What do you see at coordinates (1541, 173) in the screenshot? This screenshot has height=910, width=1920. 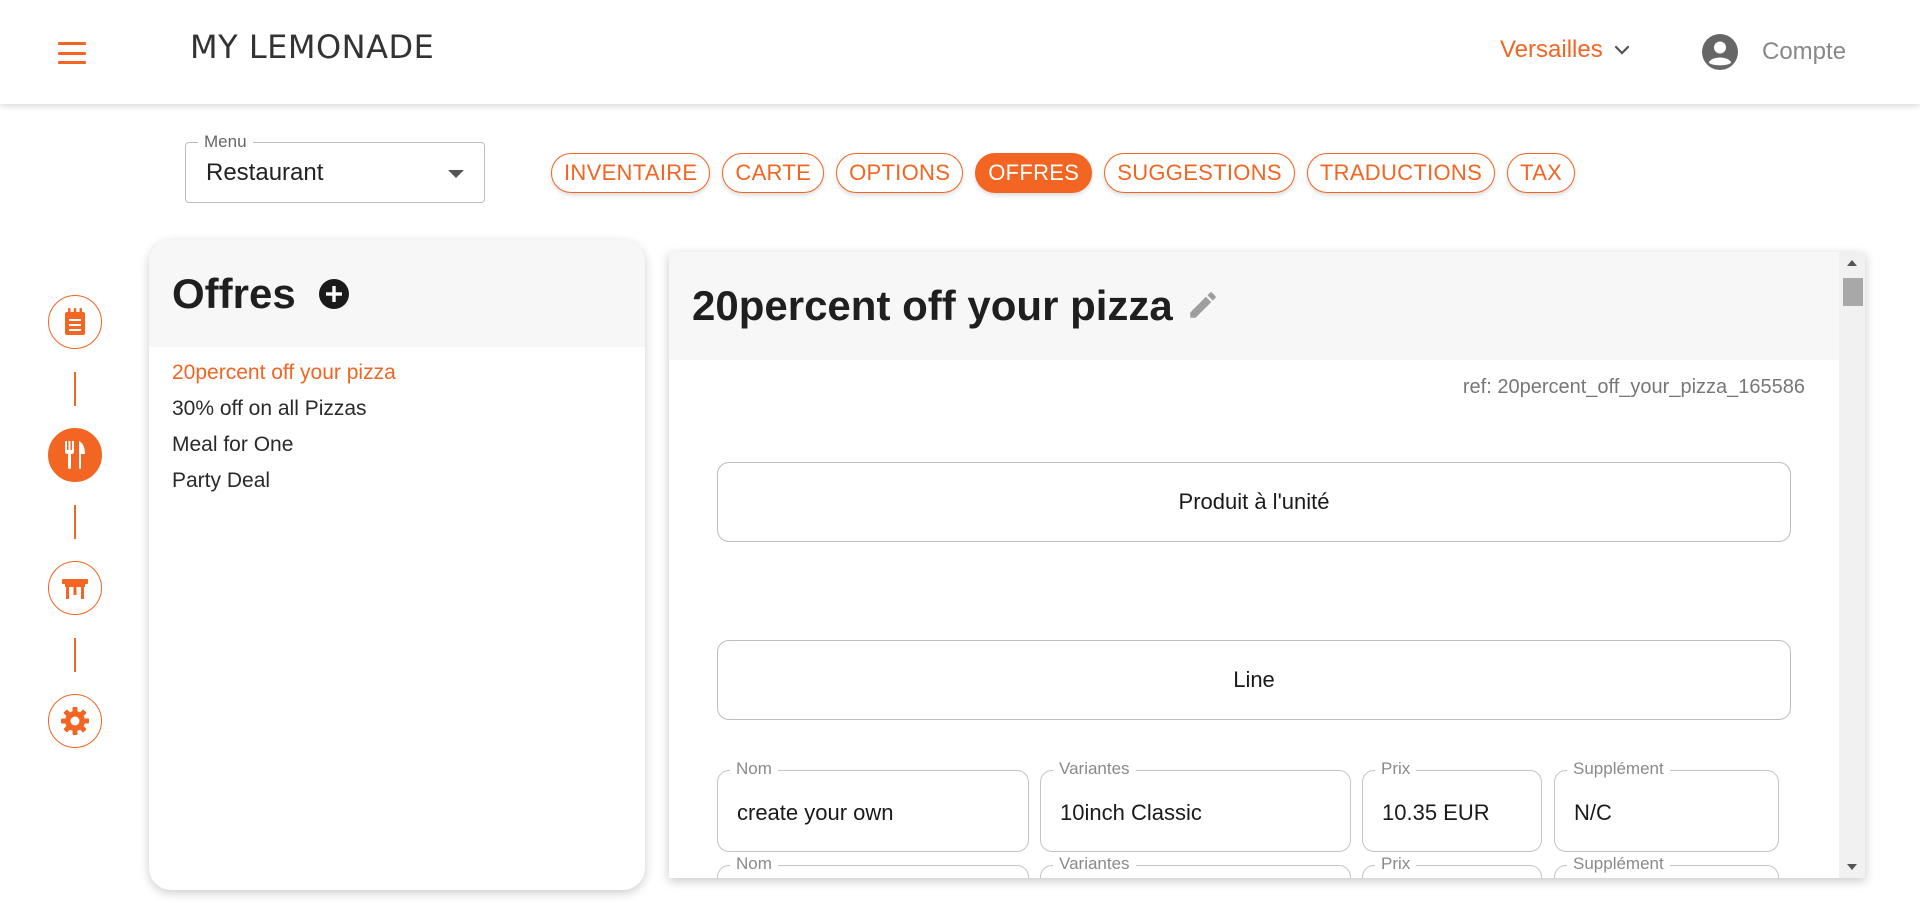 I see `tab-tax: TAX` at bounding box center [1541, 173].